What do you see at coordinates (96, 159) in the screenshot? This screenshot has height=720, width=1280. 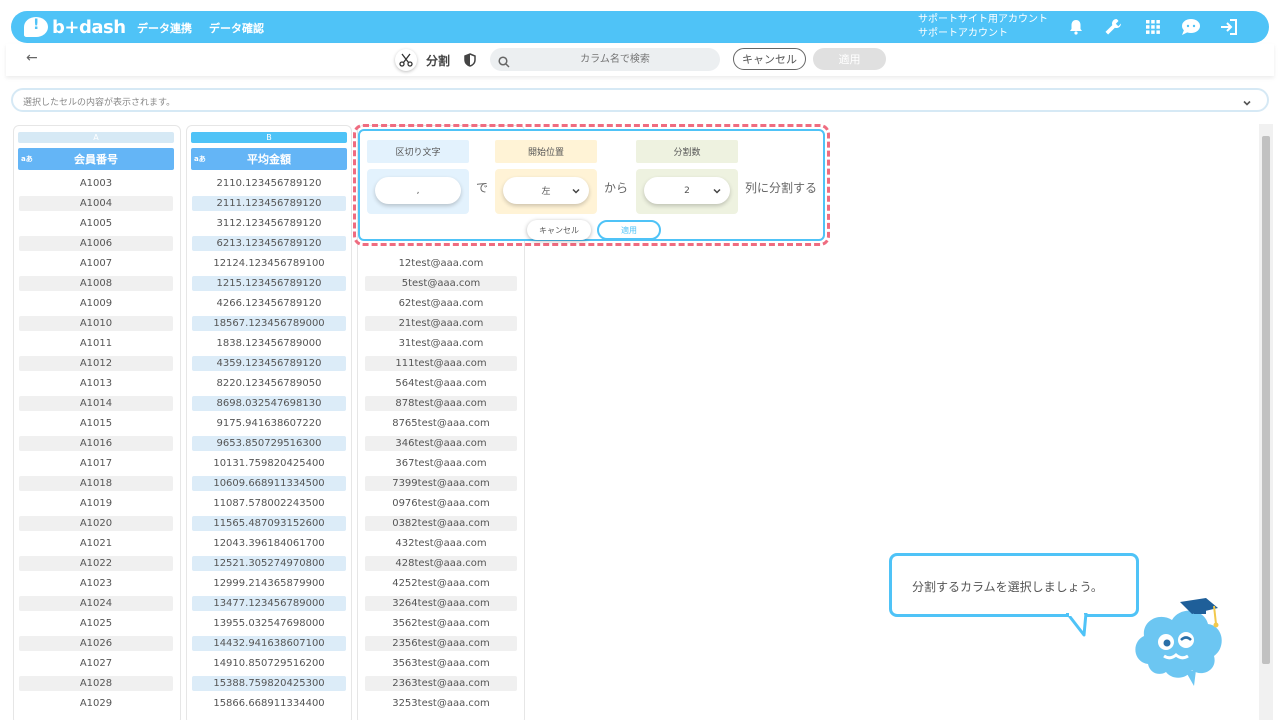 I see `column-header: aあ 会員番号` at bounding box center [96, 159].